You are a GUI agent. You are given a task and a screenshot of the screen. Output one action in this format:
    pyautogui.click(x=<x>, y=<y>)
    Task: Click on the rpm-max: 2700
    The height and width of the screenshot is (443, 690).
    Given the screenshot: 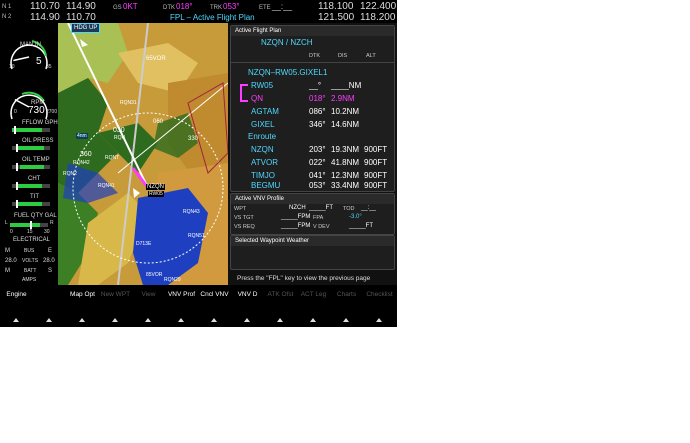 What is the action you would take?
    pyautogui.click(x=52, y=112)
    